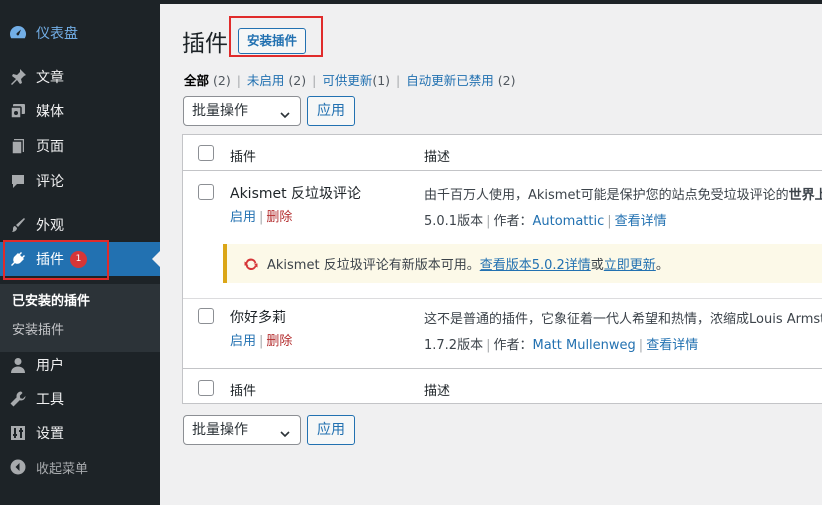 The image size is (822, 505). Describe the element at coordinates (57, 34) in the screenshot. I see `menu-dashboard-label: 仪表盘` at that location.